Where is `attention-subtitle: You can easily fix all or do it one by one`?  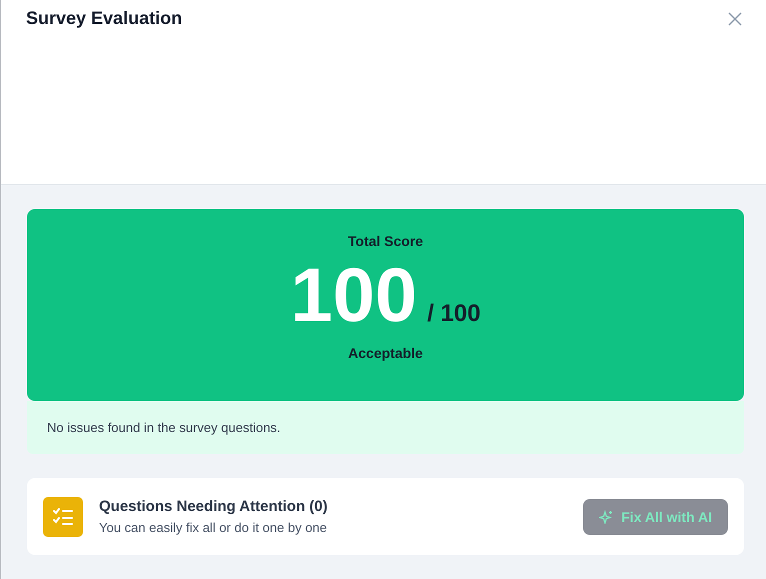 attention-subtitle: You can easily fix all or do it one by one is located at coordinates (213, 527).